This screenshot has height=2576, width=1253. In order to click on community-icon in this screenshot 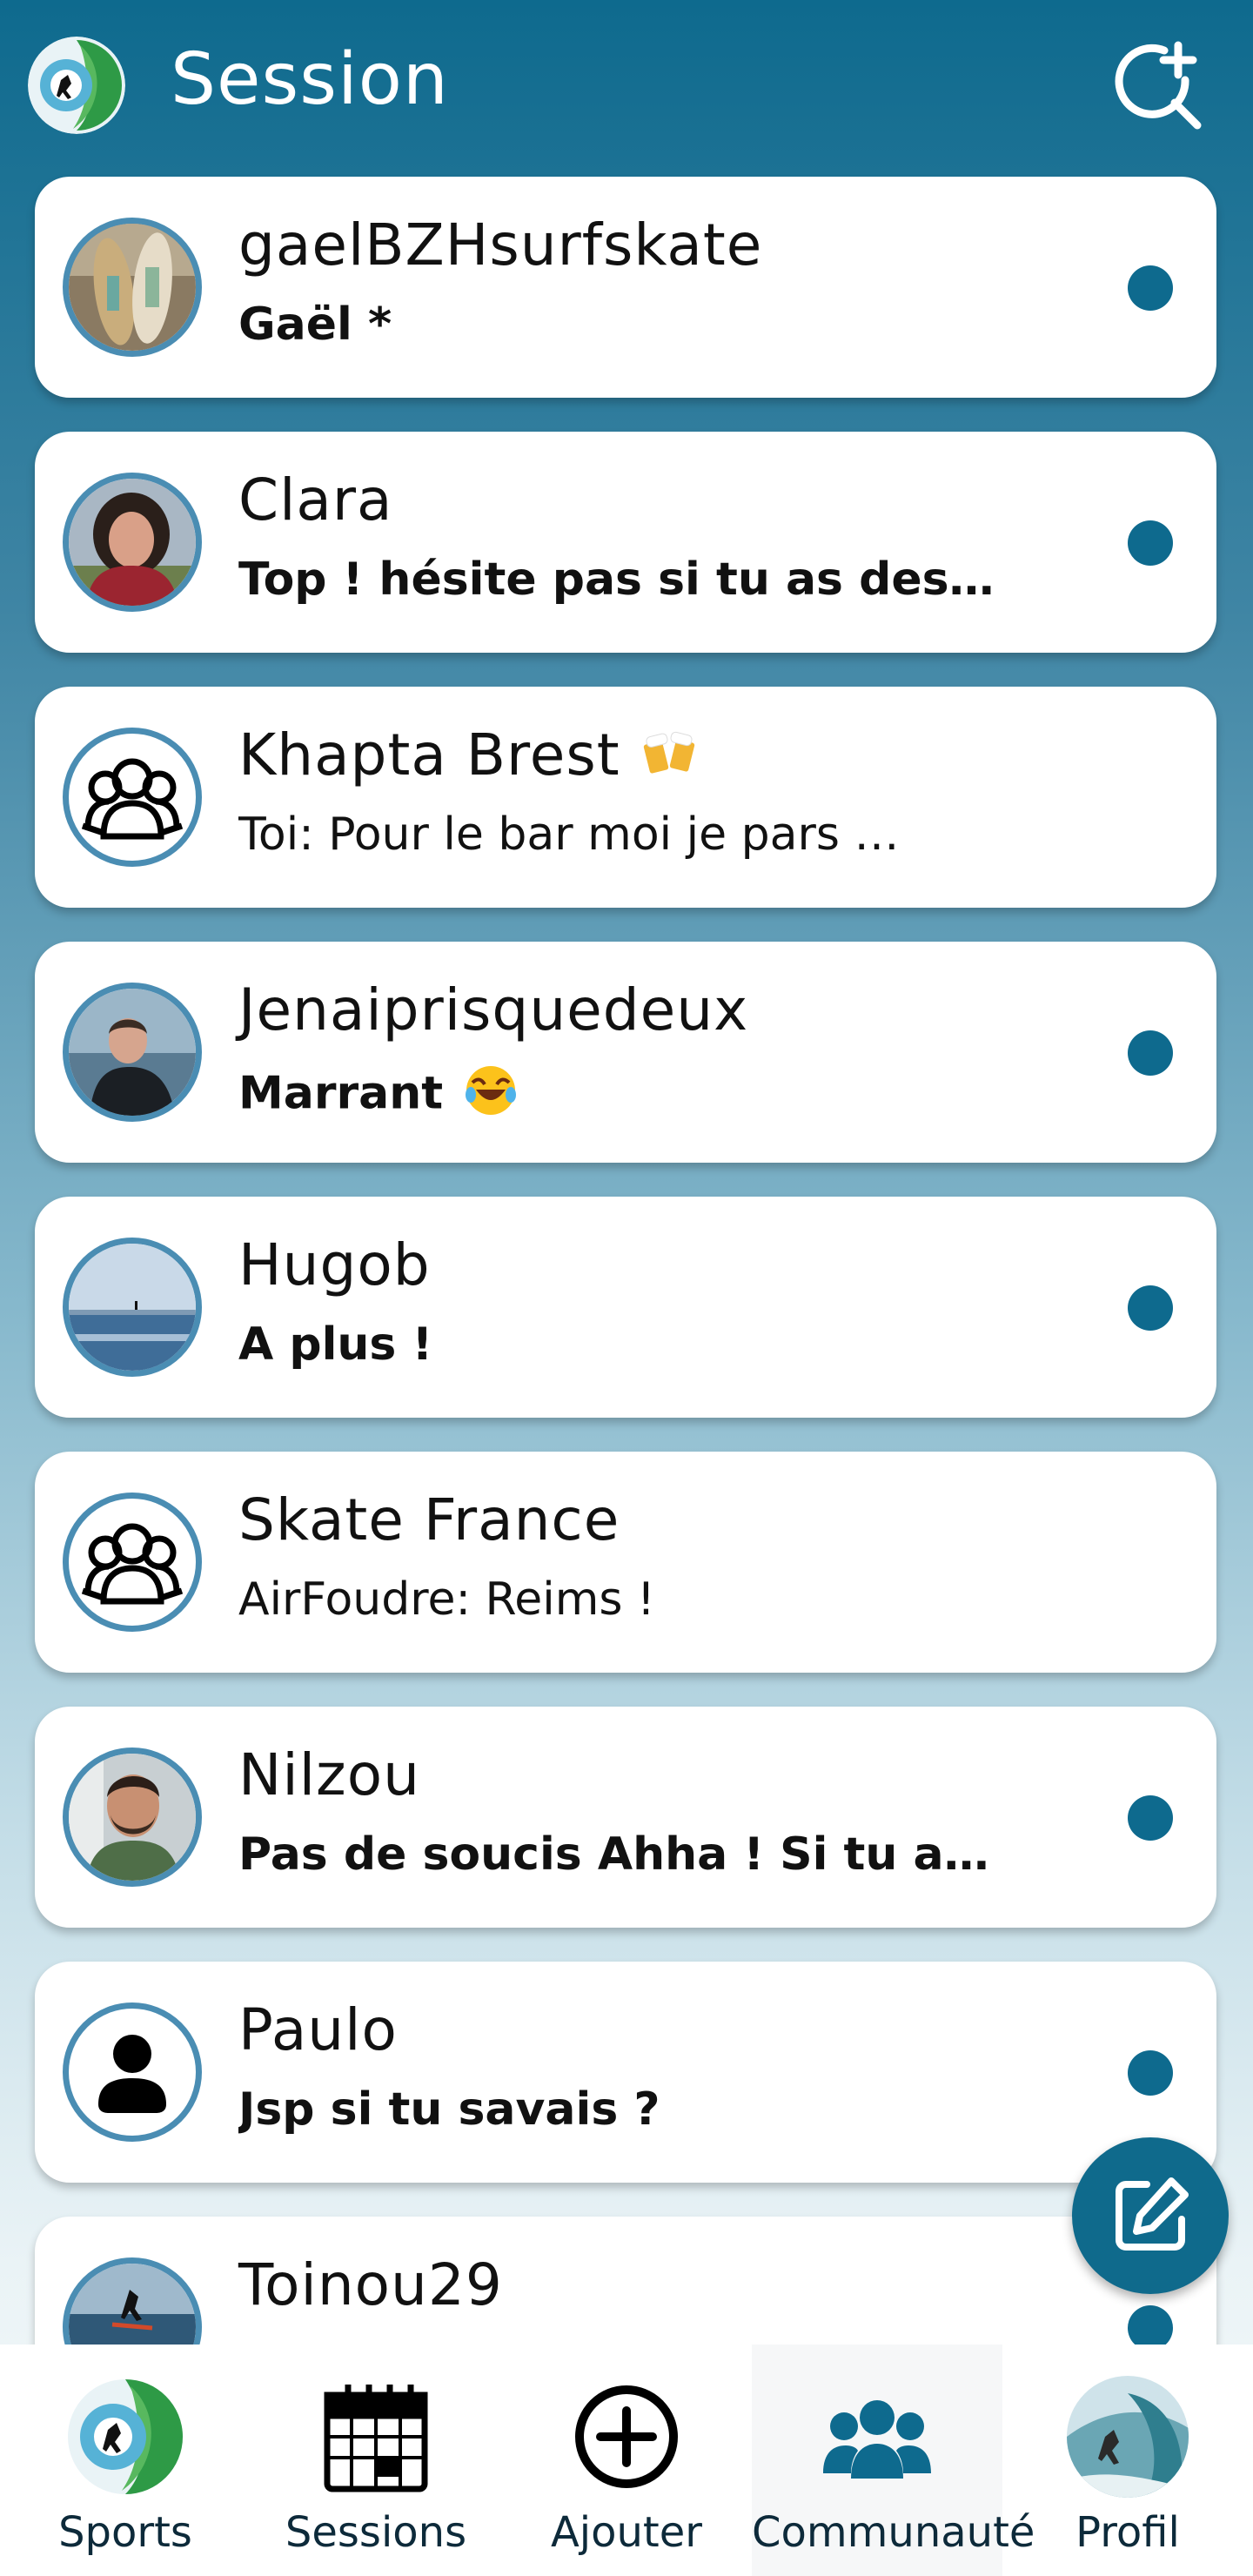, I will do `click(877, 2437)`.